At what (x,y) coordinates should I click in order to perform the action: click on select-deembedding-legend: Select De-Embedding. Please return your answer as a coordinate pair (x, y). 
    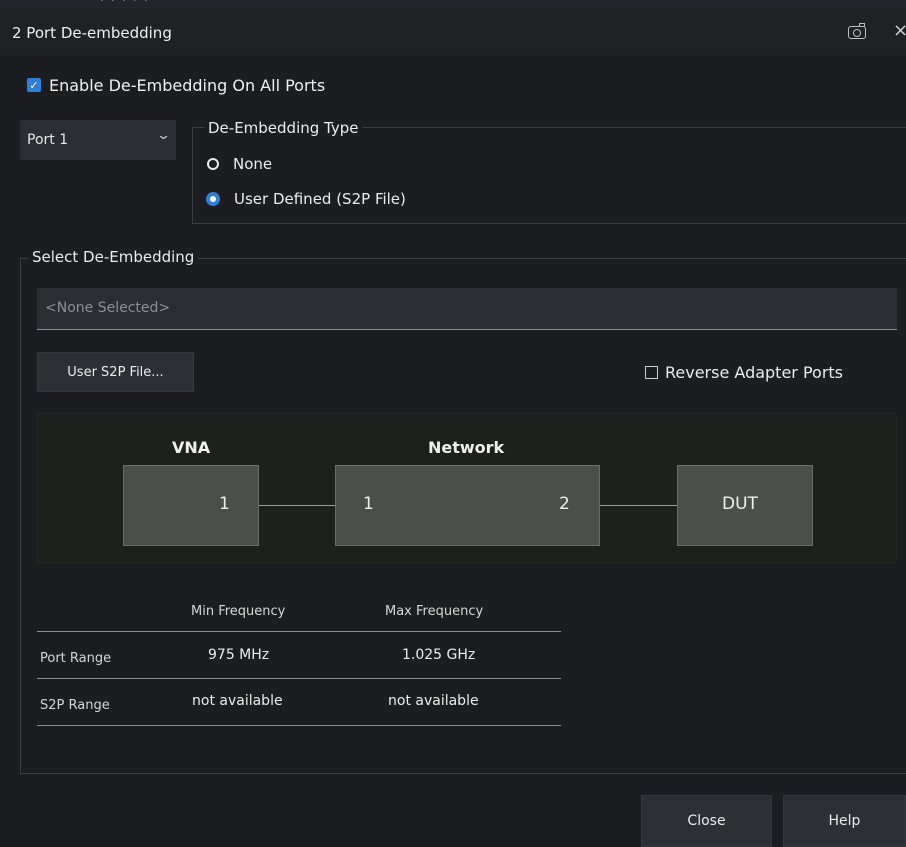
    Looking at the image, I should click on (113, 257).